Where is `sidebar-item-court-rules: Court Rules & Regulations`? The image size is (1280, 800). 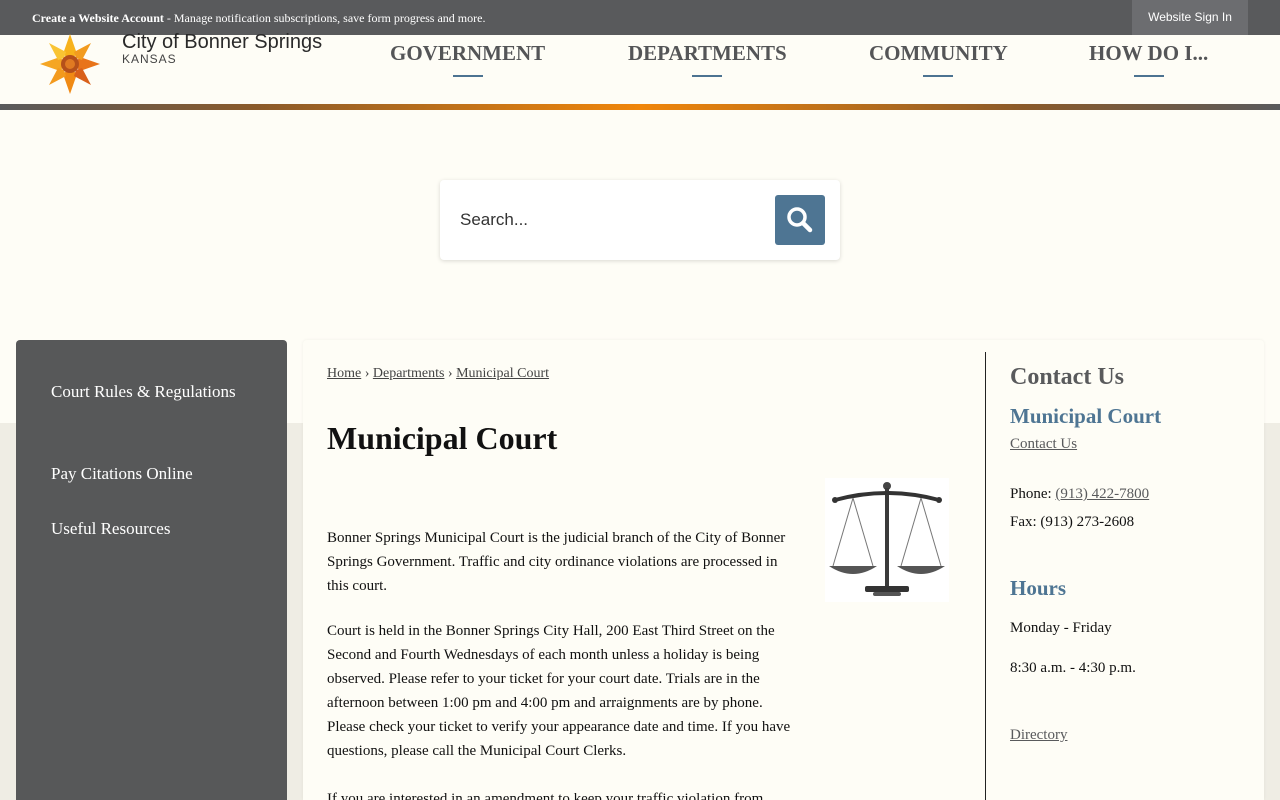
sidebar-item-court-rules: Court Rules & Regulations is located at coordinates (151, 392).